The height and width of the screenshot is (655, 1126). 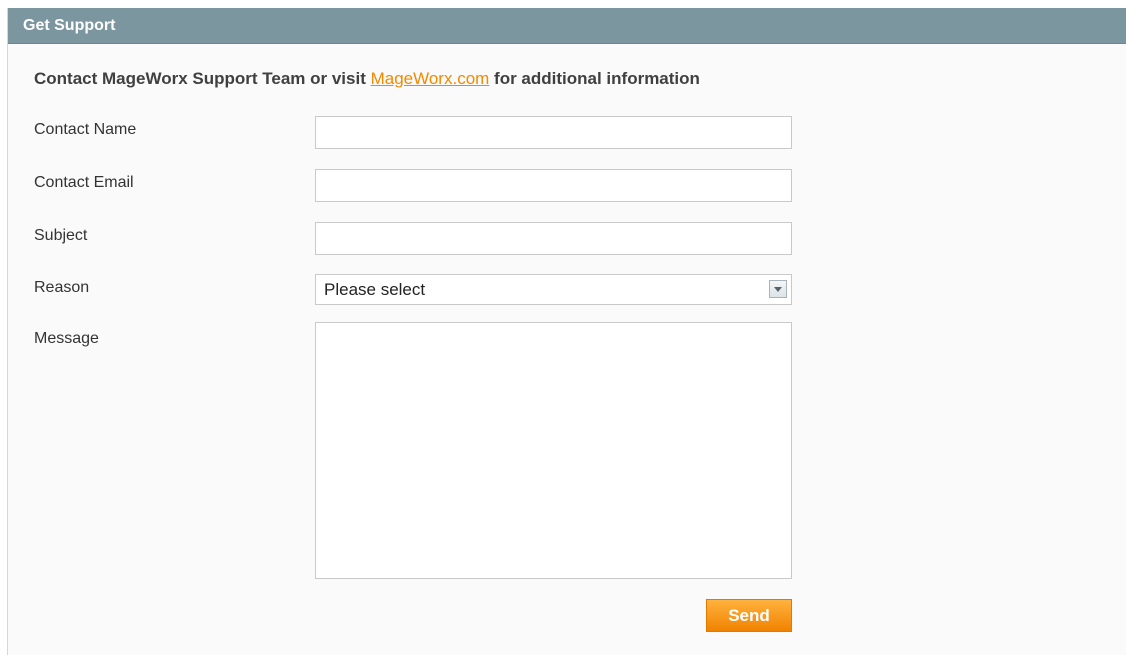 I want to click on reason-label: Reason, so click(x=62, y=287).